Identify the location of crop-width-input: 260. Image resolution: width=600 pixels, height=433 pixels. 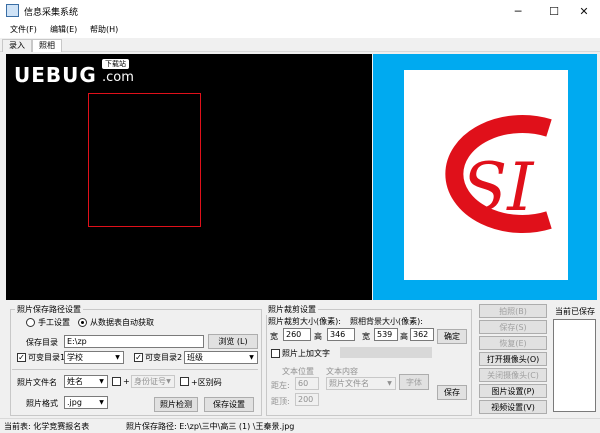
(297, 334).